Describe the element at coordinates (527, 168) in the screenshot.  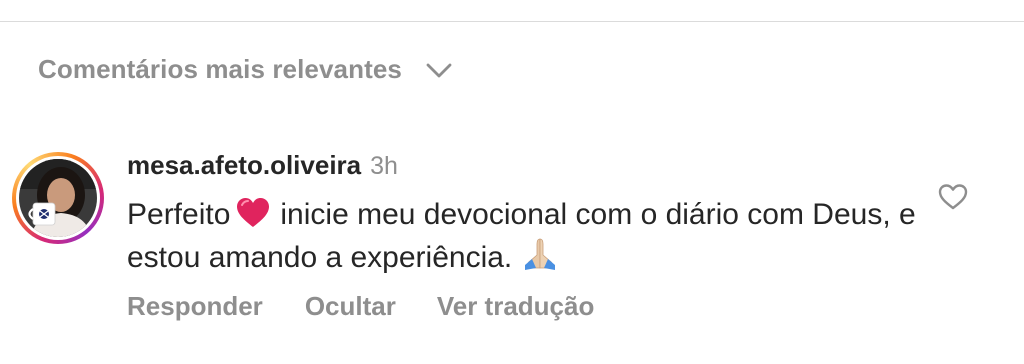
I see `comment-meta: mesa.afeto.oliveira 3h` at that location.